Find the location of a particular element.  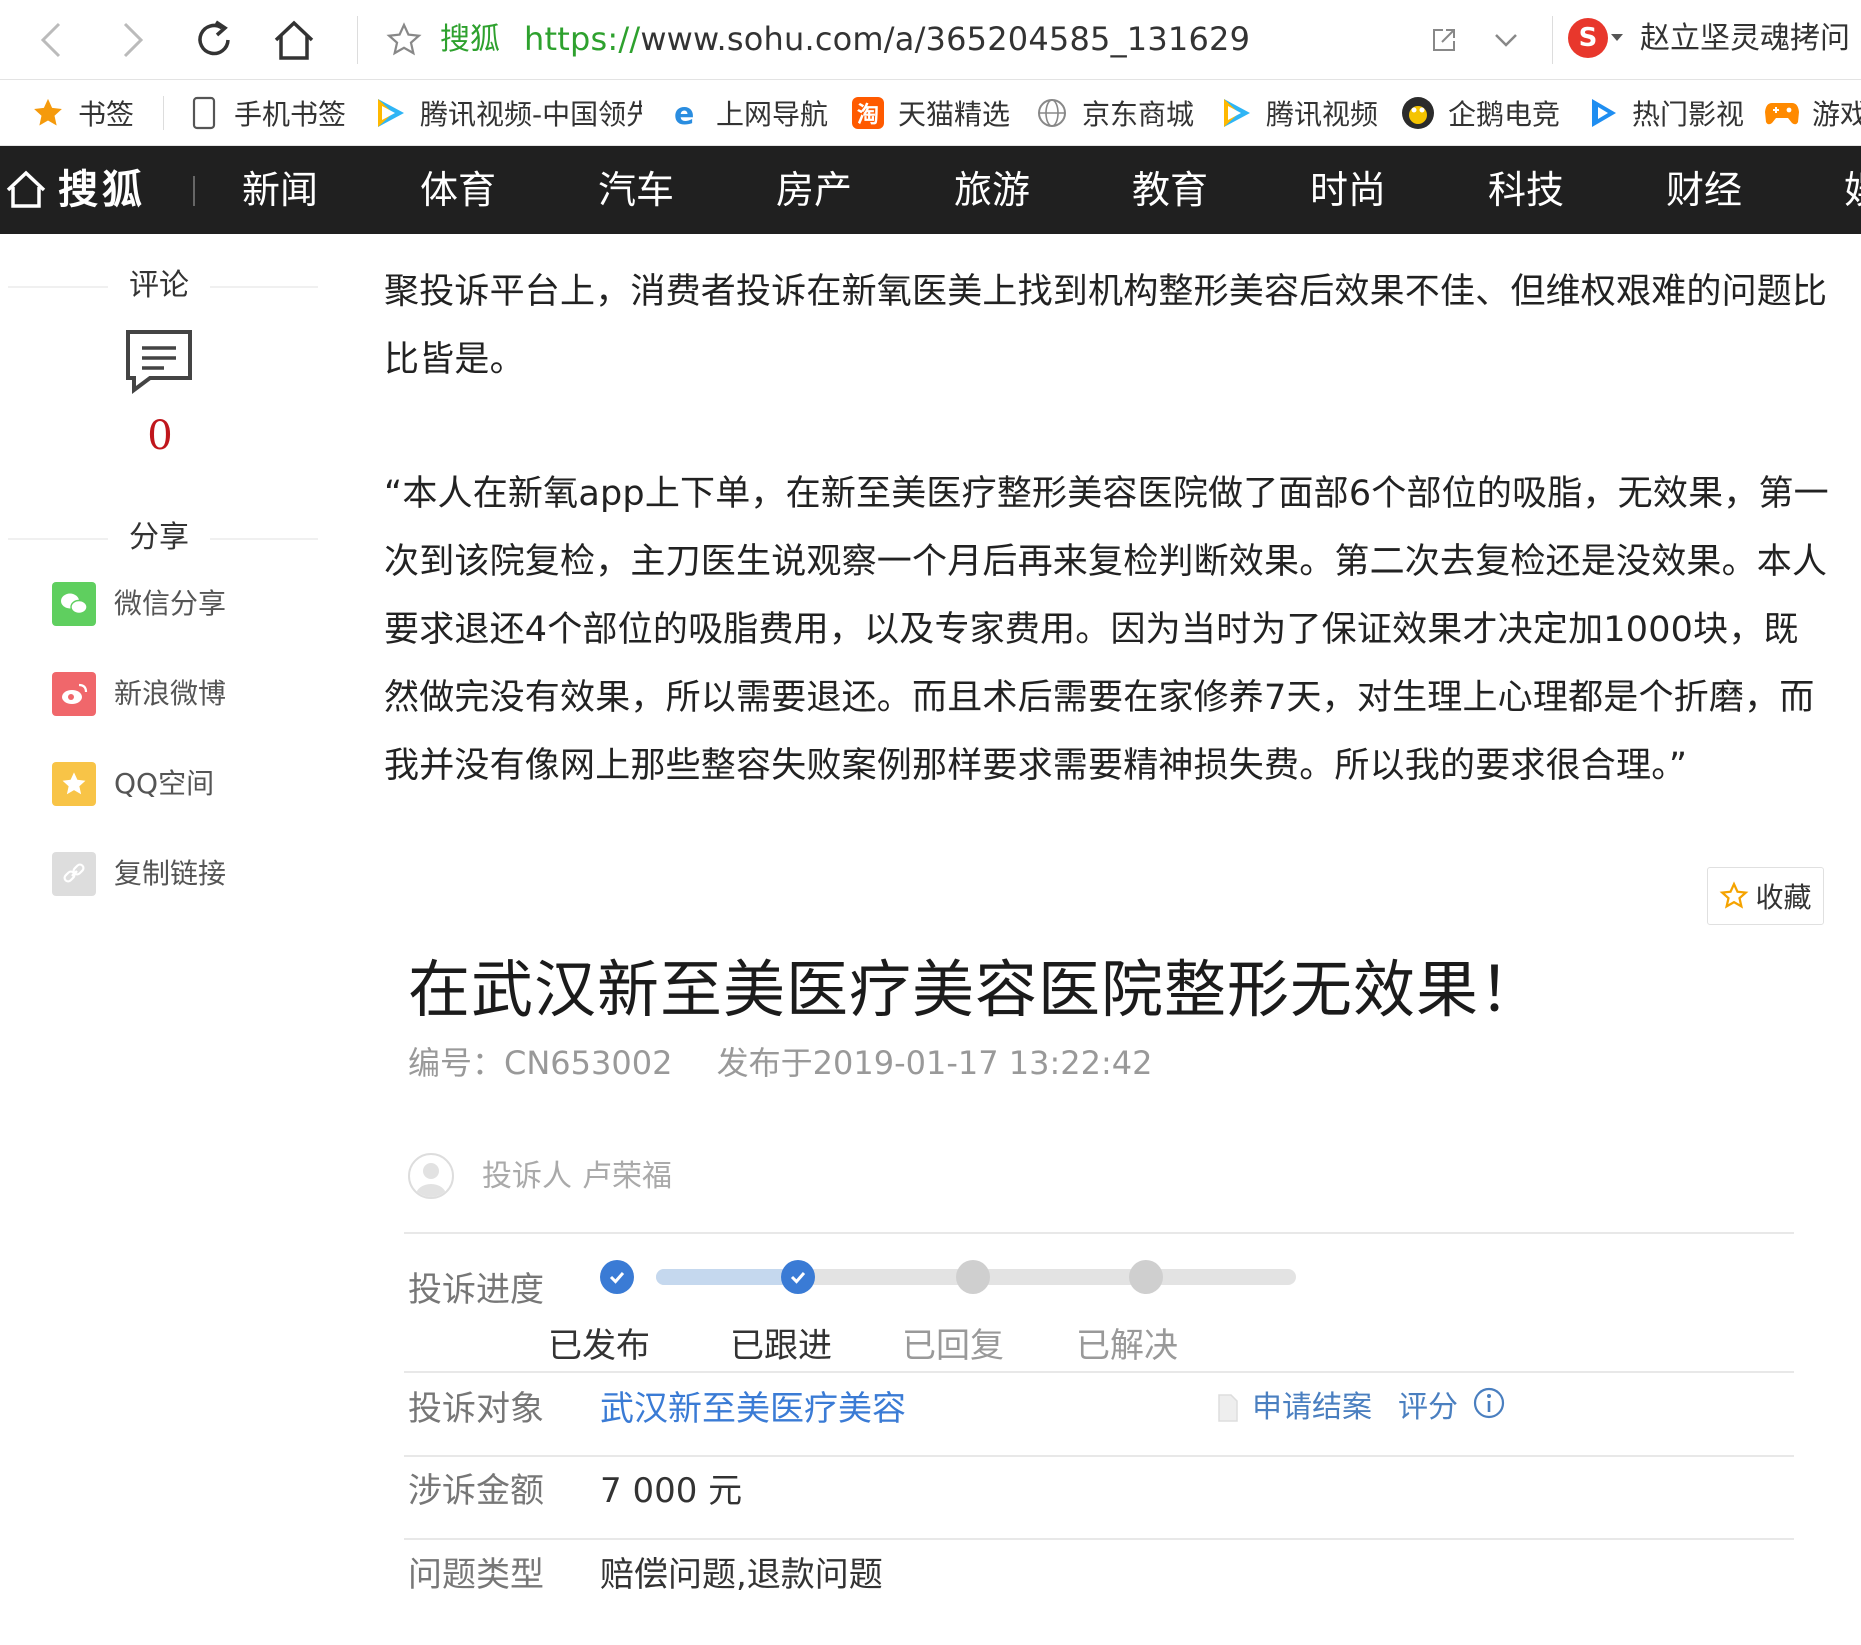

nav-item-travel: 旅游 is located at coordinates (992, 190).